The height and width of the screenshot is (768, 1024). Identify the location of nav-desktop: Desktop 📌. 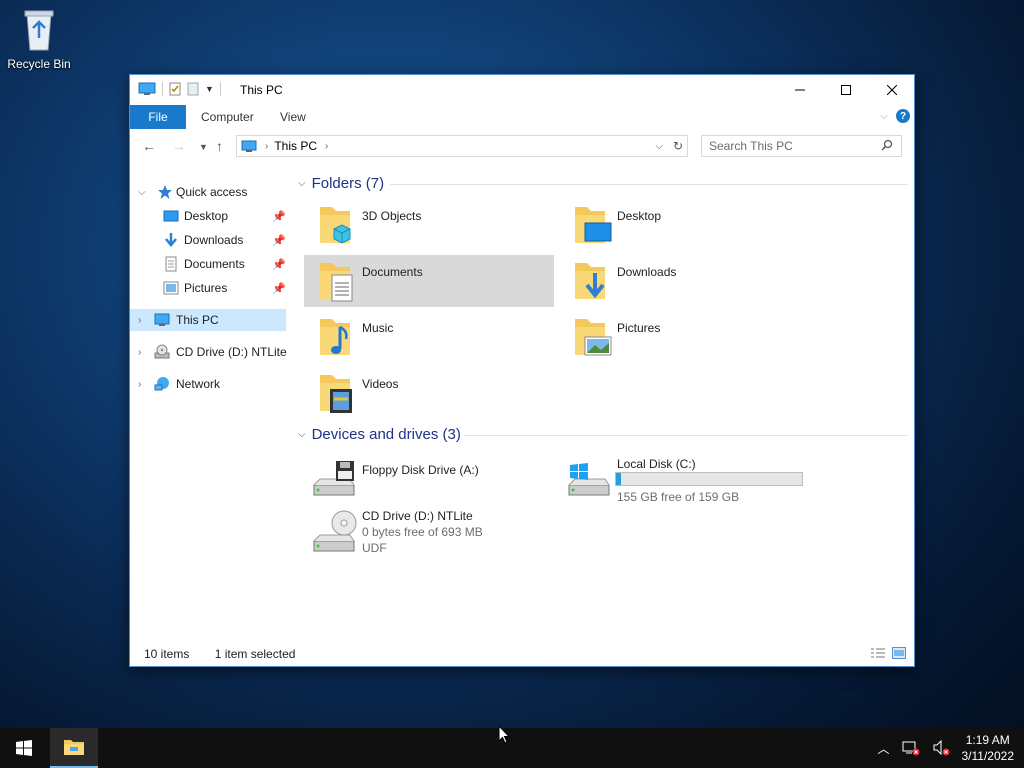
(209, 216).